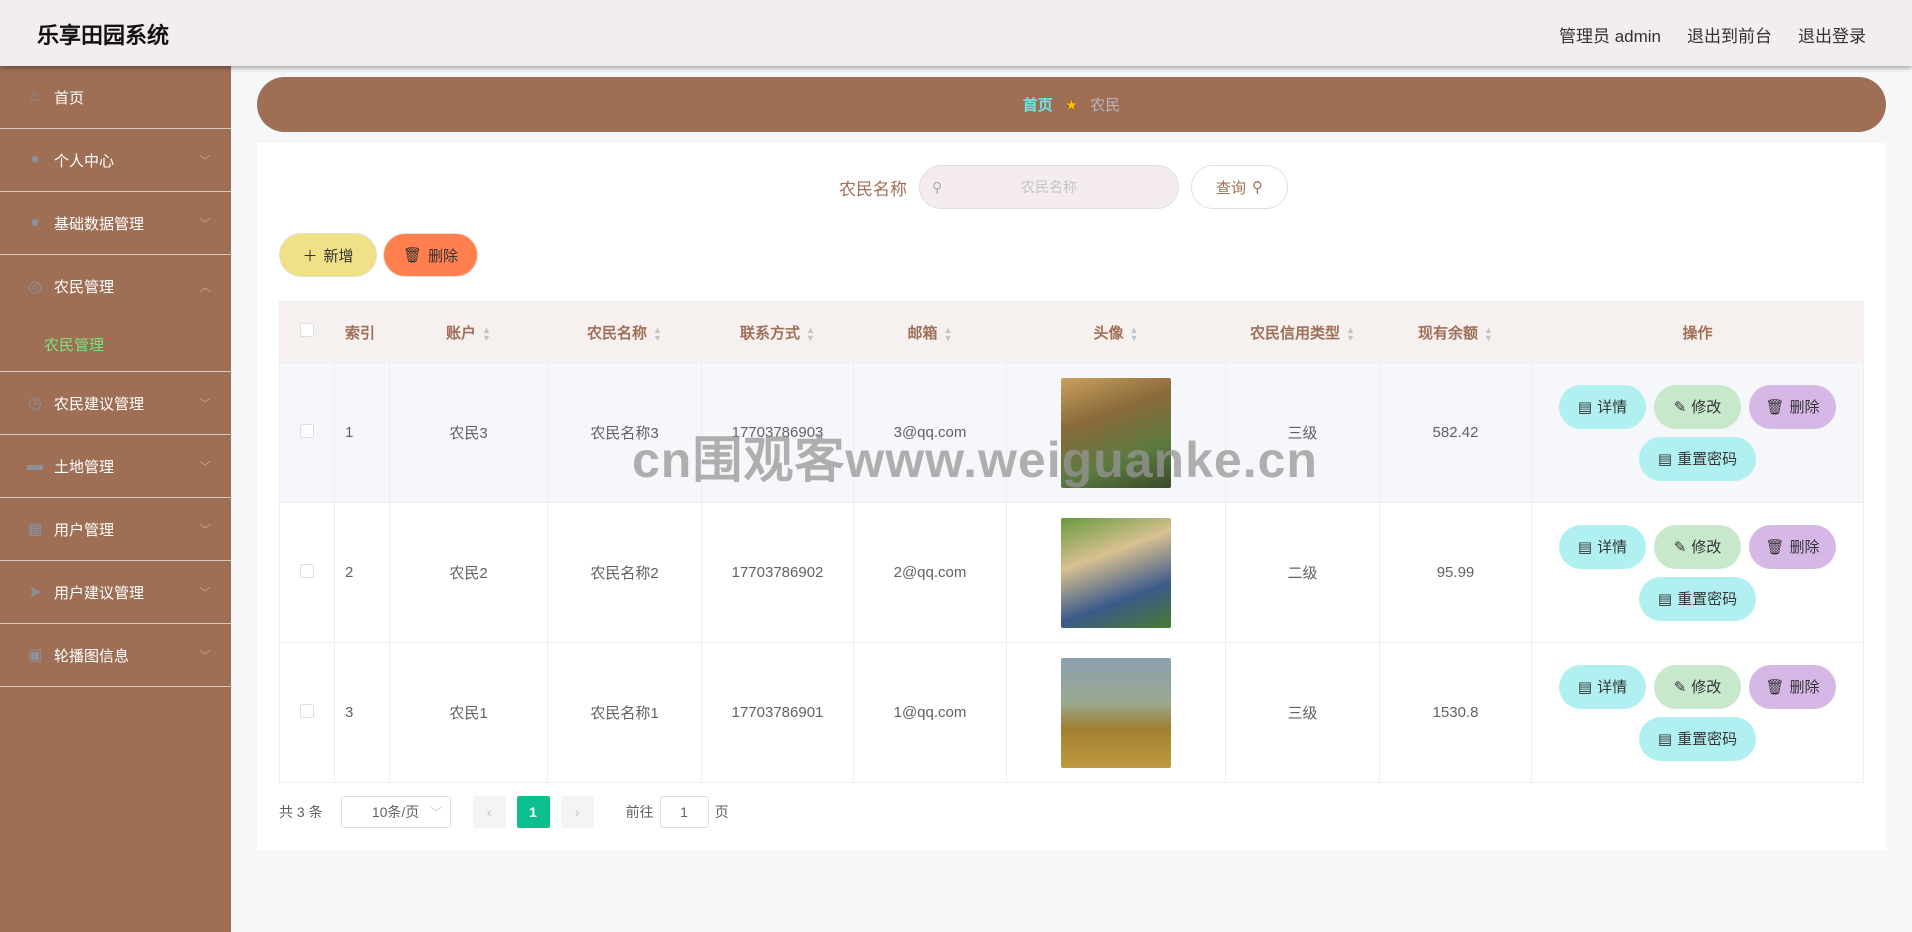 The height and width of the screenshot is (932, 1912). Describe the element at coordinates (115, 344) in the screenshot. I see `sidebar-subitem-farmer-mgmt: 农民管理` at that location.